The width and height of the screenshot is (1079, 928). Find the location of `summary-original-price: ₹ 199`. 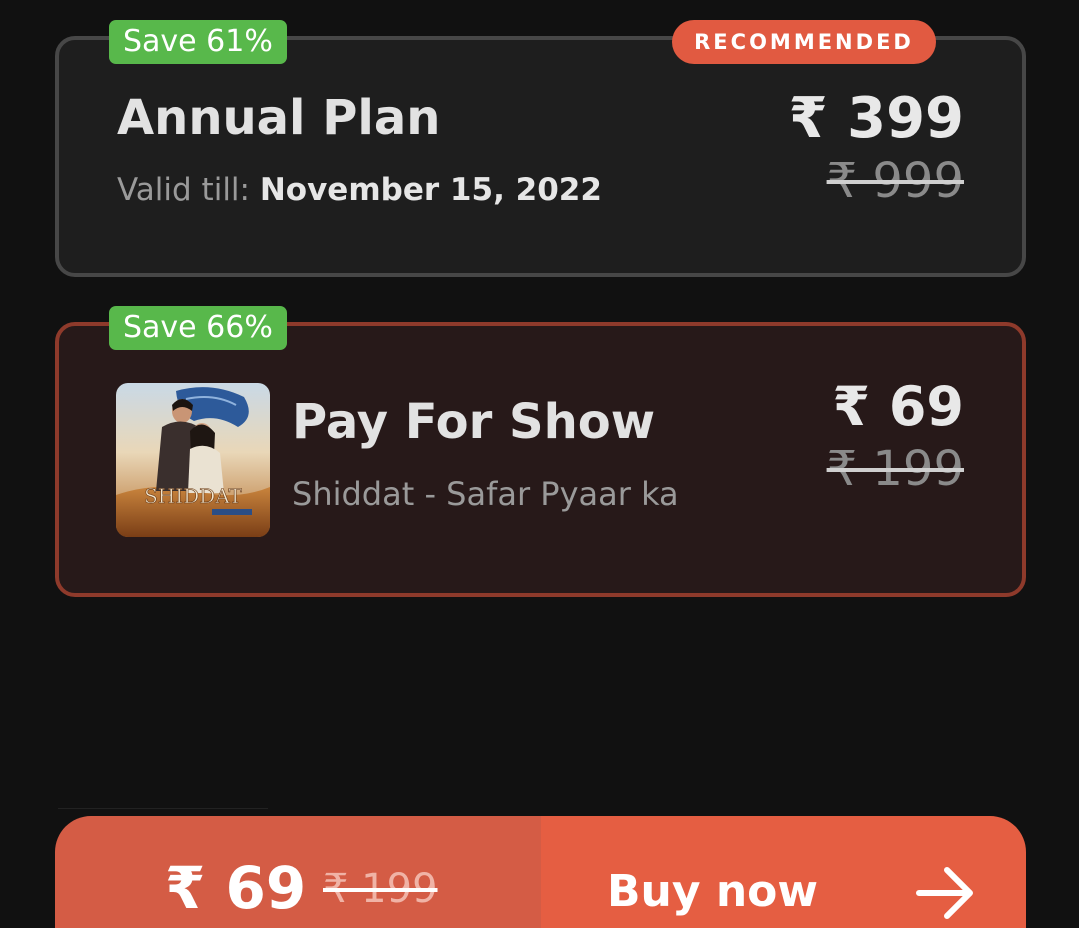

summary-original-price: ₹ 199 is located at coordinates (380, 889).